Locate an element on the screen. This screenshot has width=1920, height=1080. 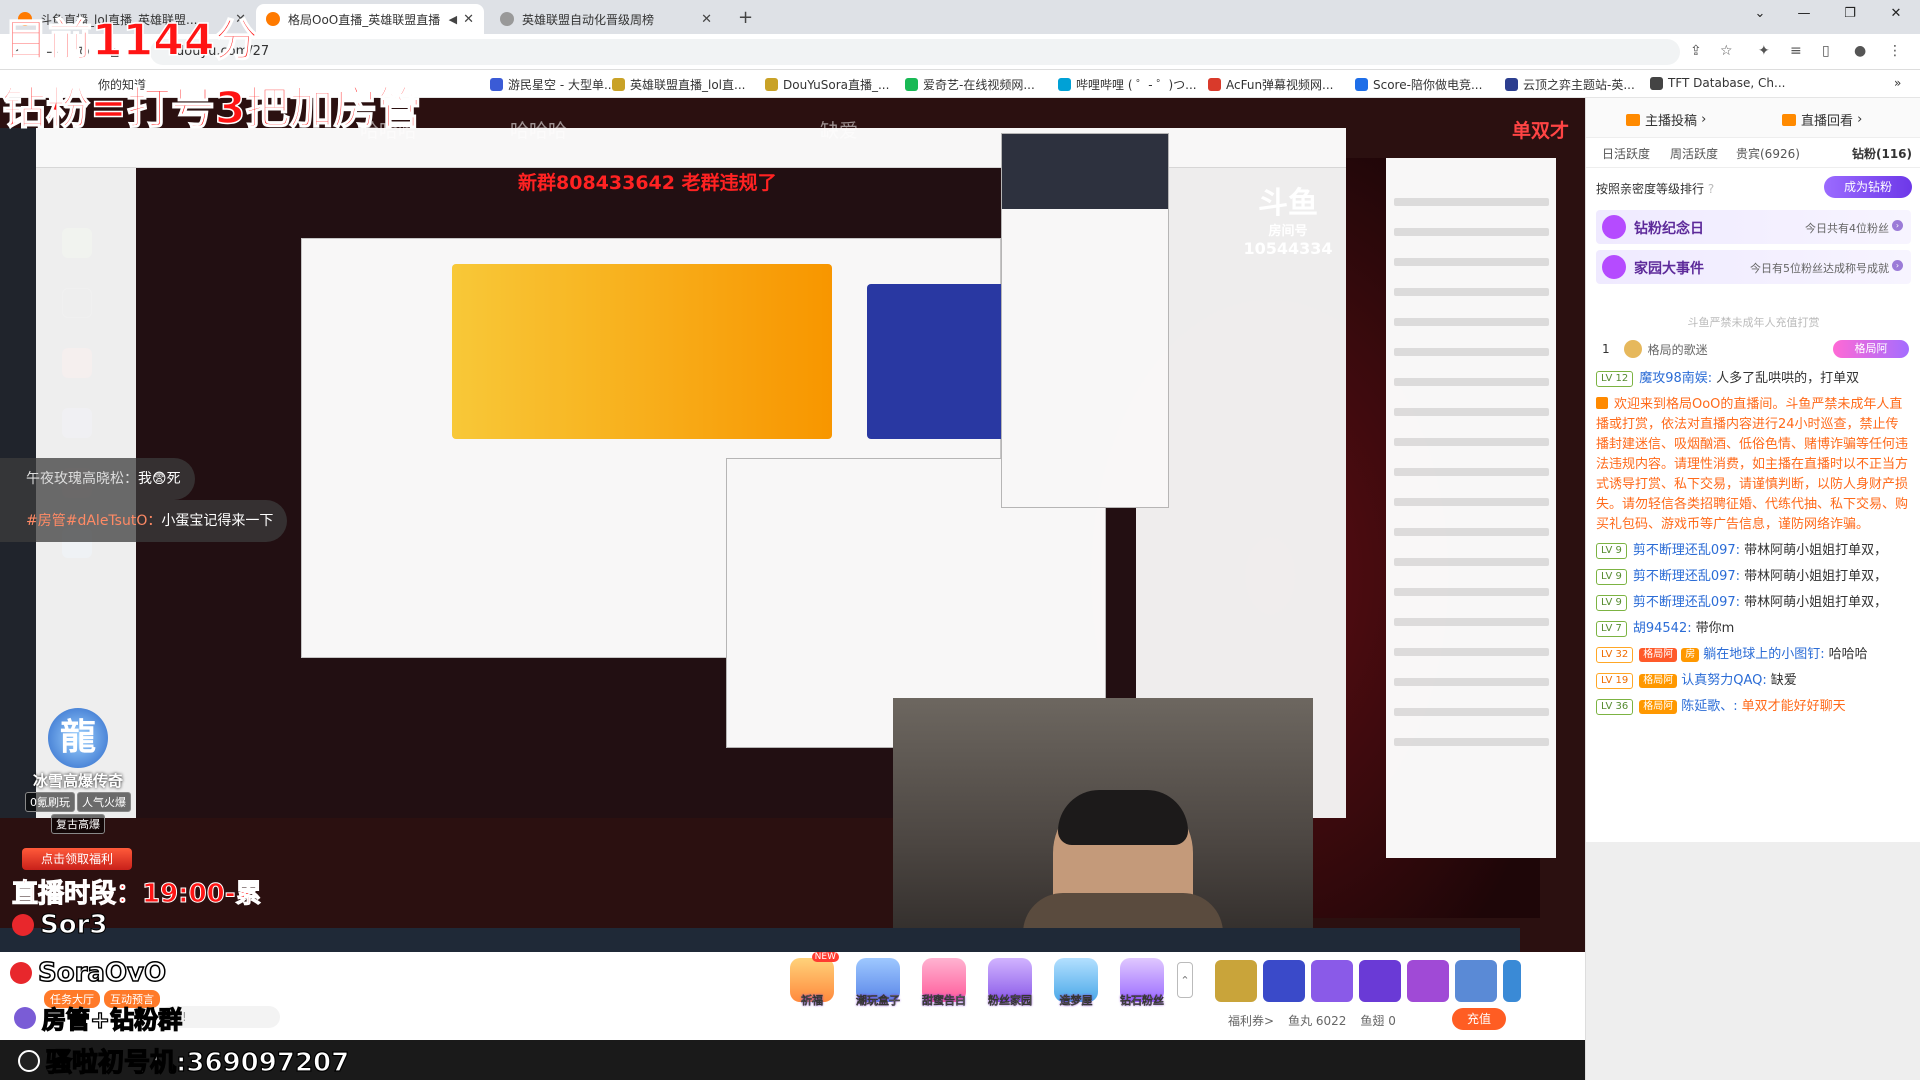
chat-user: 魔攻98南娱: is located at coordinates (1675, 378).